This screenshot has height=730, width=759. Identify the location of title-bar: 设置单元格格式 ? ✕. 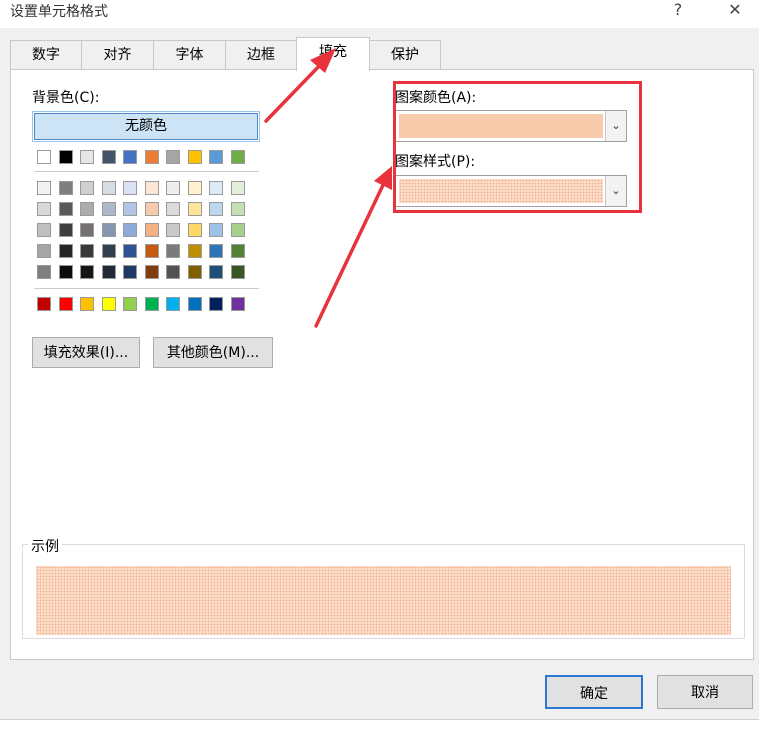
(379, 14).